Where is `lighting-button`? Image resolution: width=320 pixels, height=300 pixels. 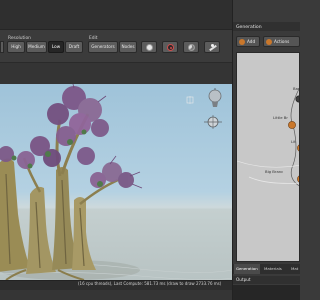 lighting-button is located at coordinates (212, 47).